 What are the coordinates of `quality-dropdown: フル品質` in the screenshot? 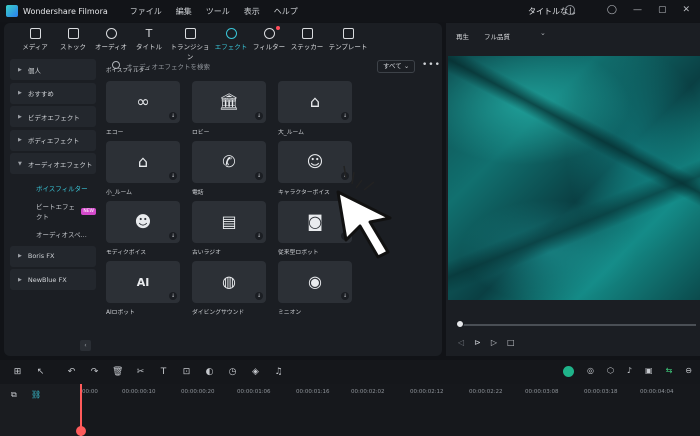 It's located at (497, 36).